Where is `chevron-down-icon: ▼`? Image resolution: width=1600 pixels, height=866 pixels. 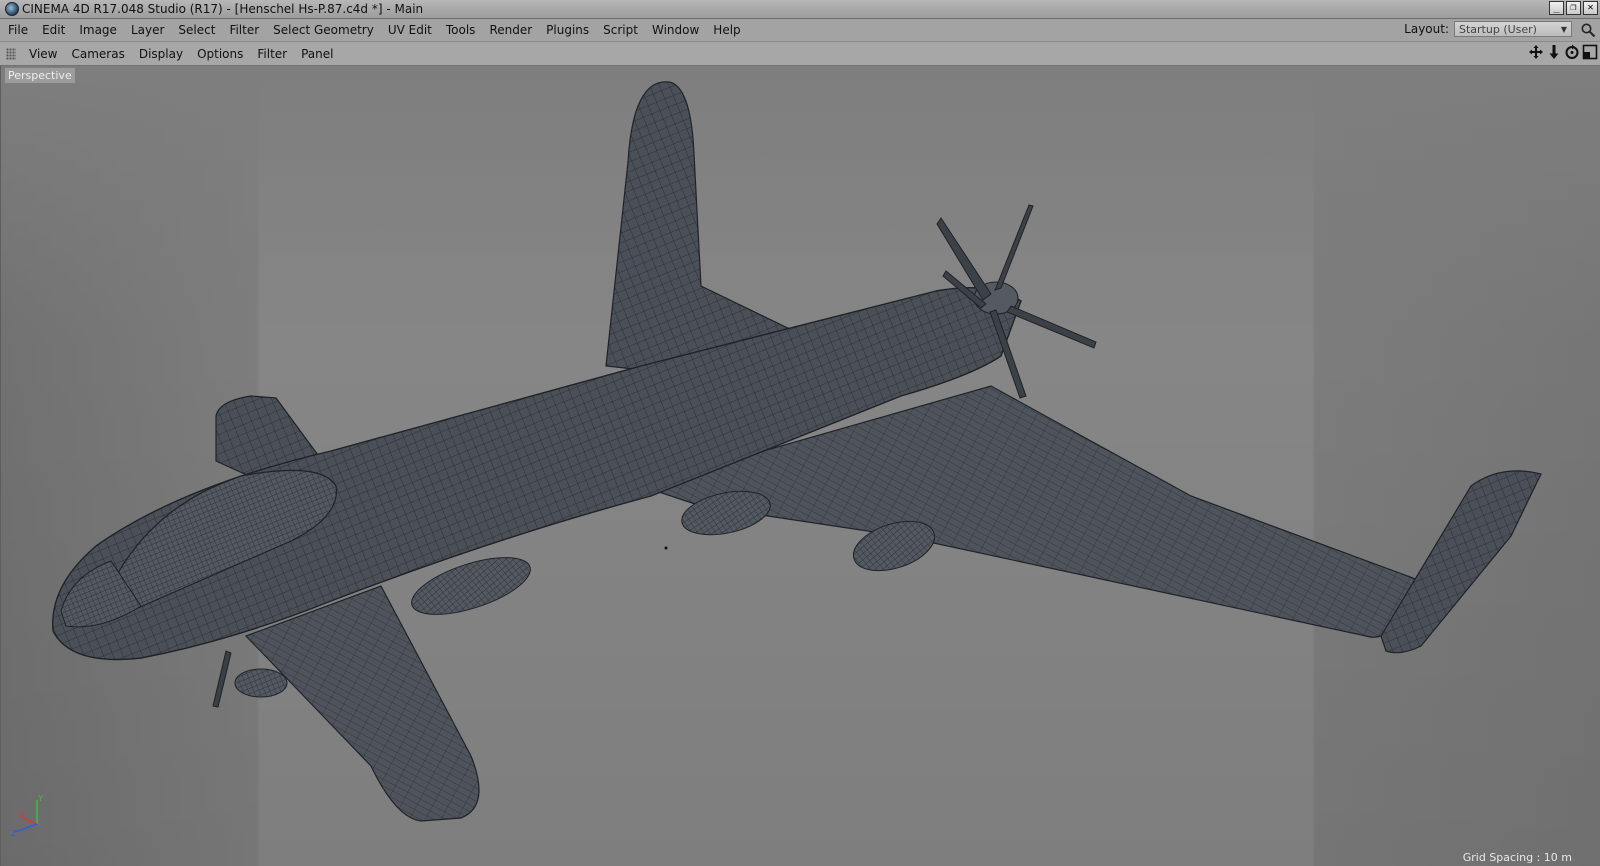 chevron-down-icon: ▼ is located at coordinates (1563, 29).